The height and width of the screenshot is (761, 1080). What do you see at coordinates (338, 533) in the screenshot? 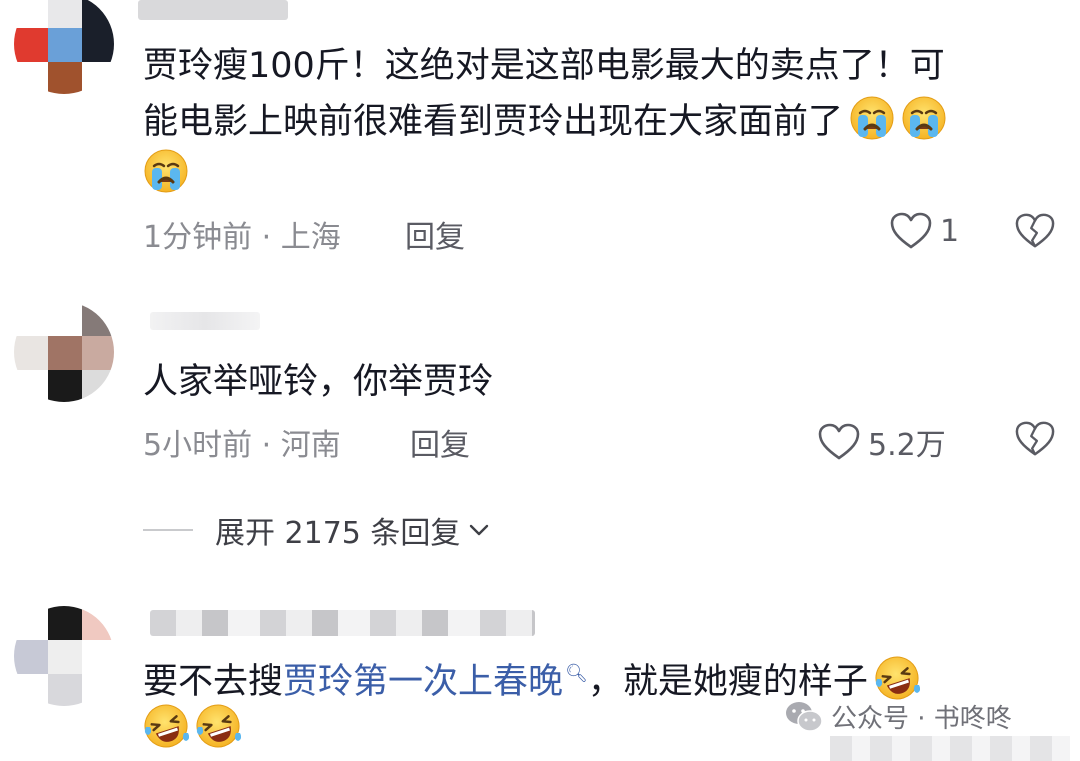
I see `expand-replies-label: 展开 2175 条回复` at bounding box center [338, 533].